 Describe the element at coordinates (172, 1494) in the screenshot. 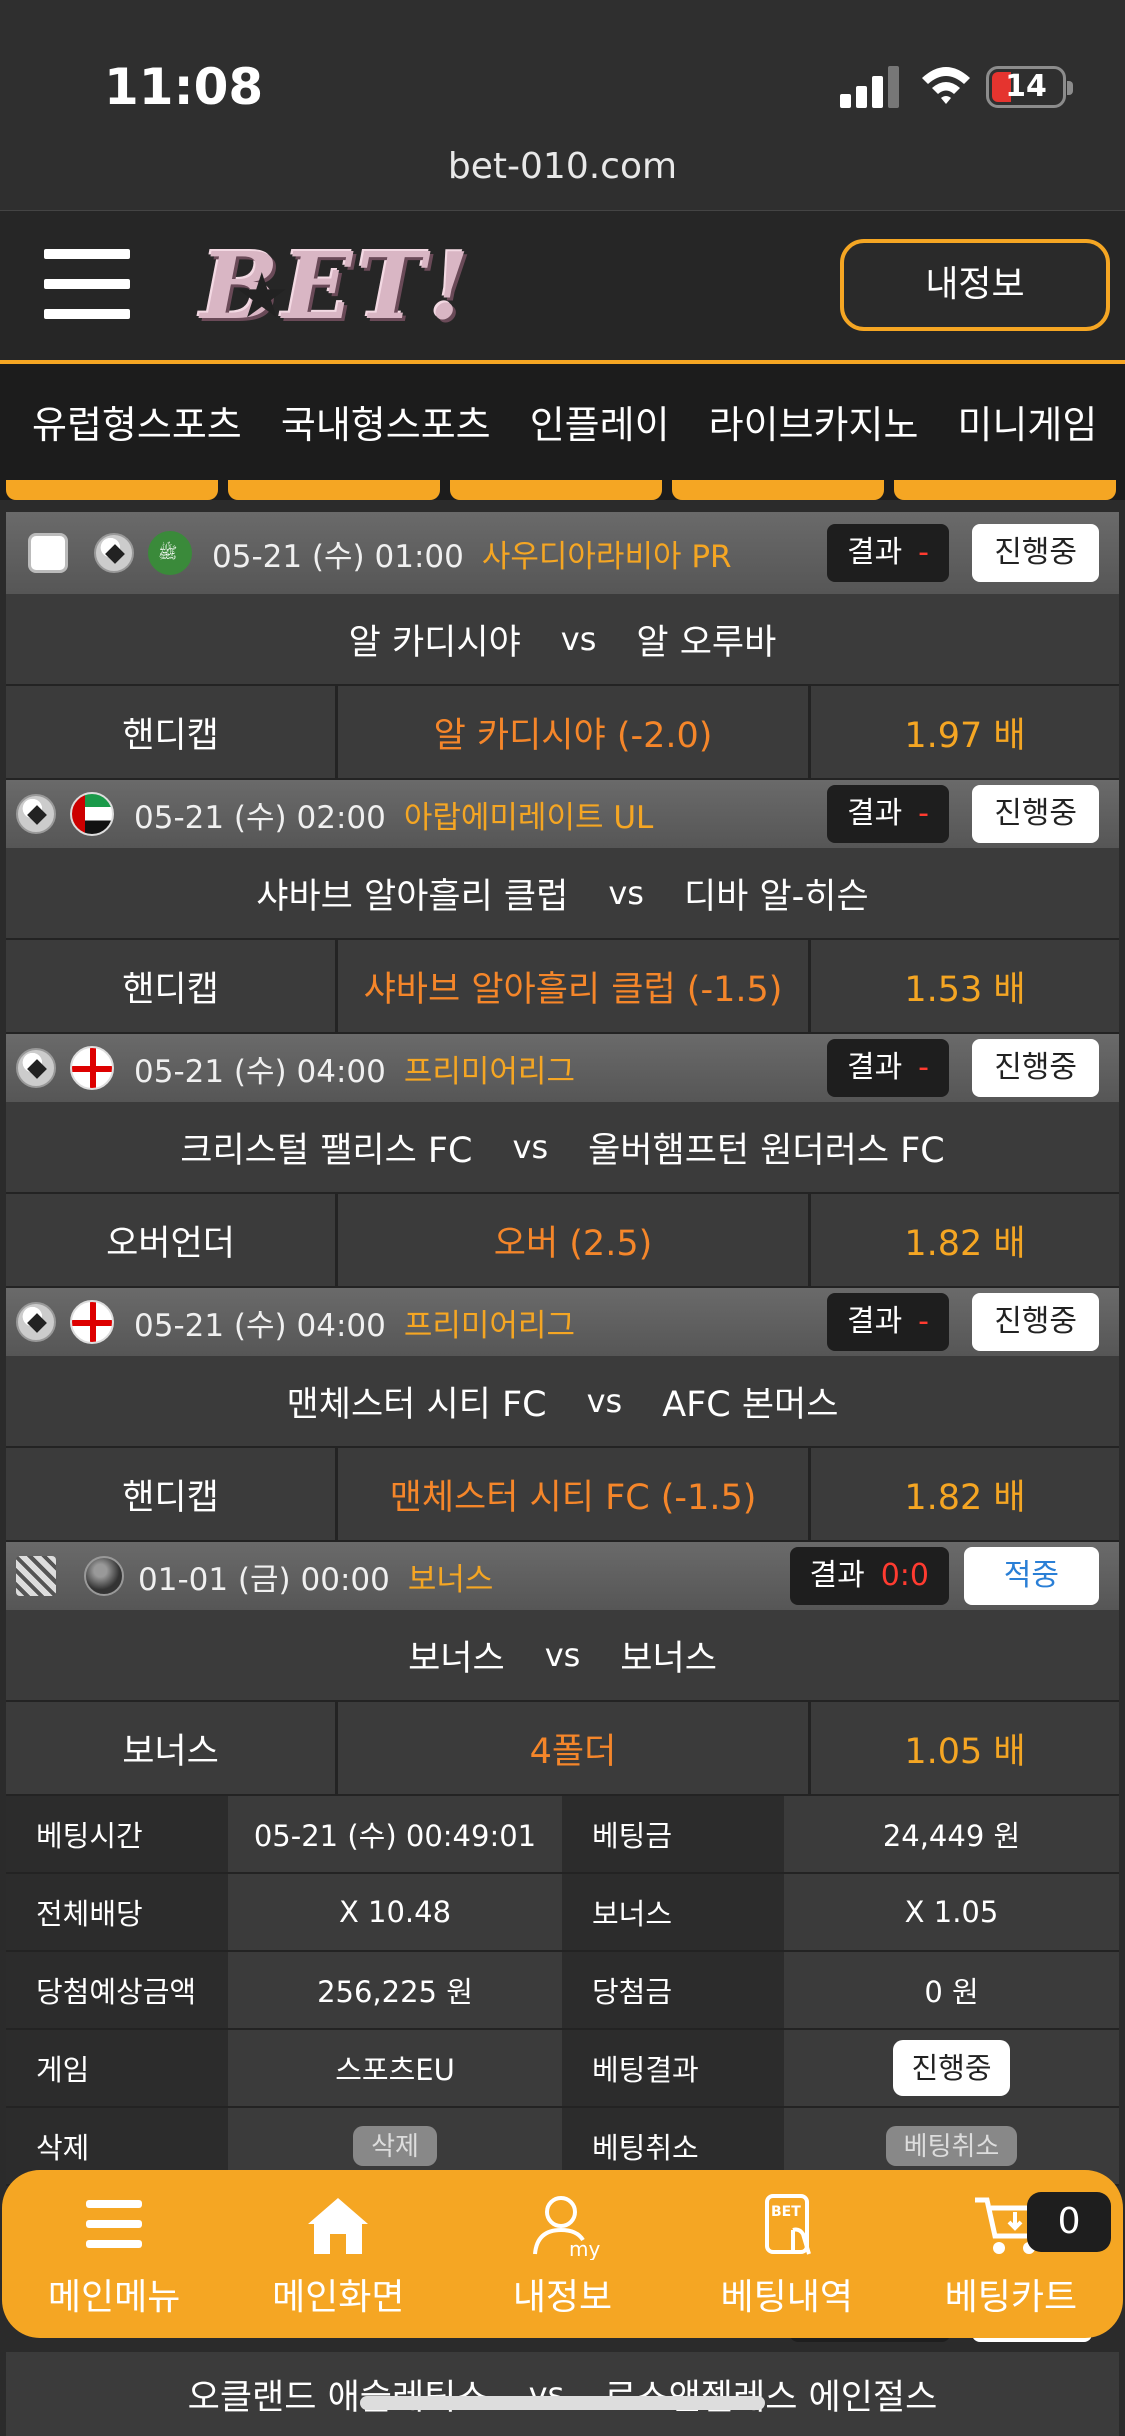

I see `bet-type: 핸디캡` at that location.